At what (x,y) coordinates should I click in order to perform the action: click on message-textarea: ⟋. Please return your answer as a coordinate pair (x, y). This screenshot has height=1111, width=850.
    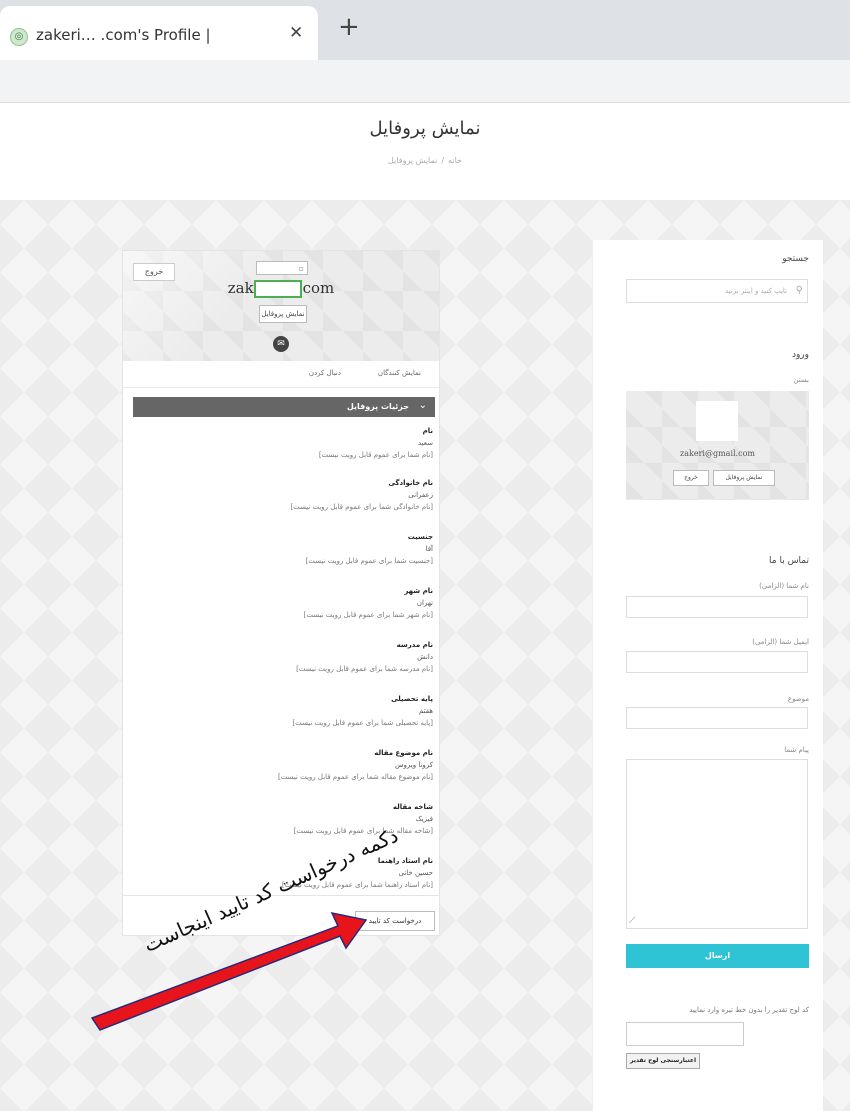
    Looking at the image, I should click on (717, 844).